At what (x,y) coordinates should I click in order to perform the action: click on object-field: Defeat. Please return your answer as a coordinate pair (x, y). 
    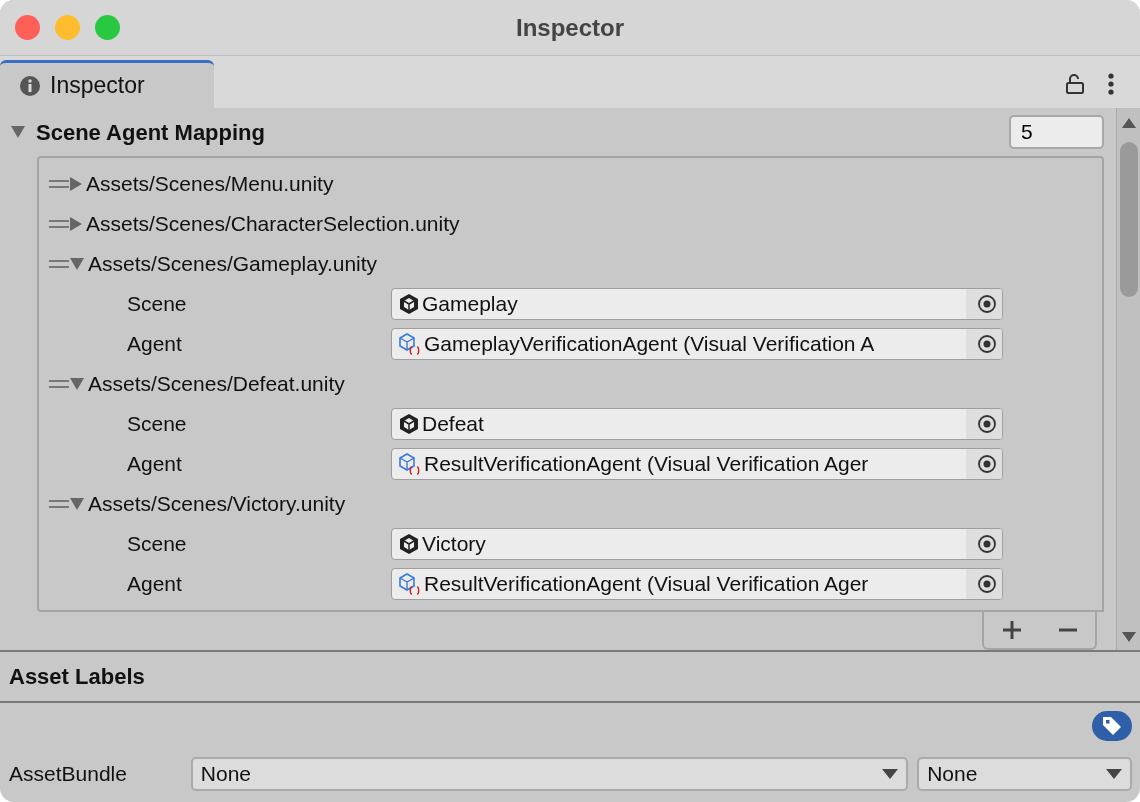
    Looking at the image, I should click on (697, 424).